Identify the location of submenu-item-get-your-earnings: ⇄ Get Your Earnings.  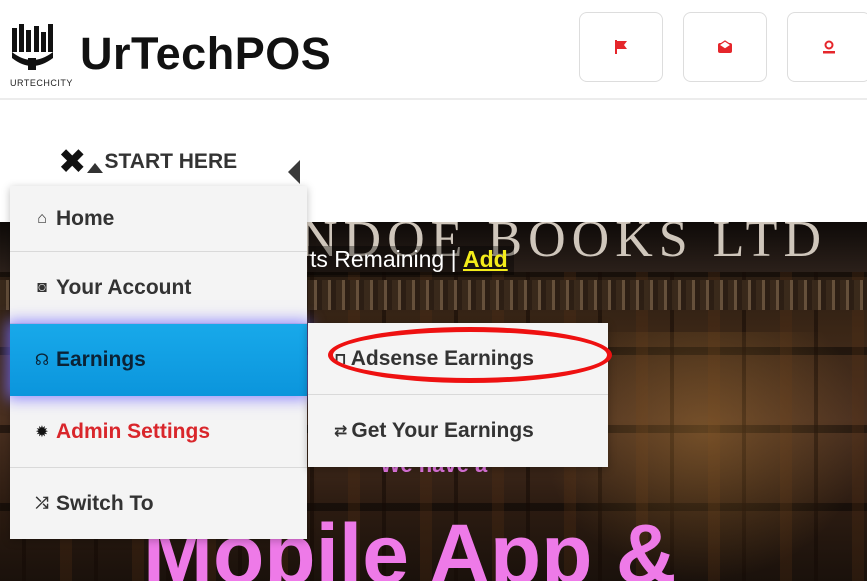
(458, 431).